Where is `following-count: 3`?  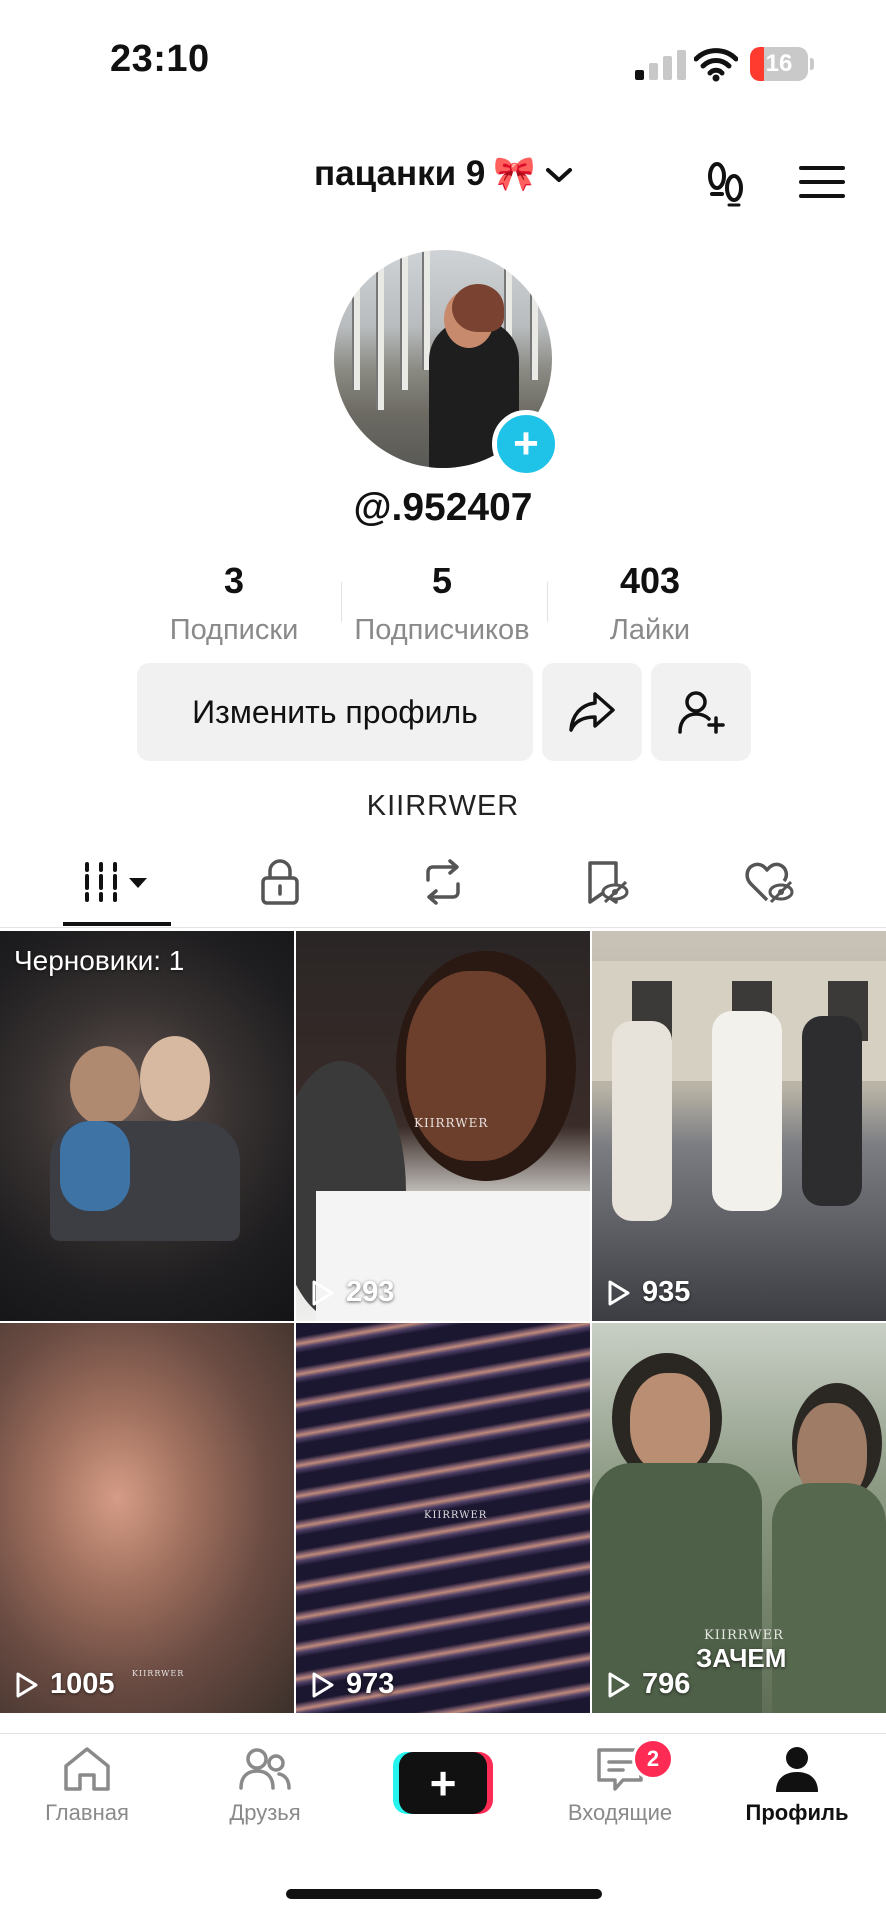 following-count: 3 is located at coordinates (234, 580).